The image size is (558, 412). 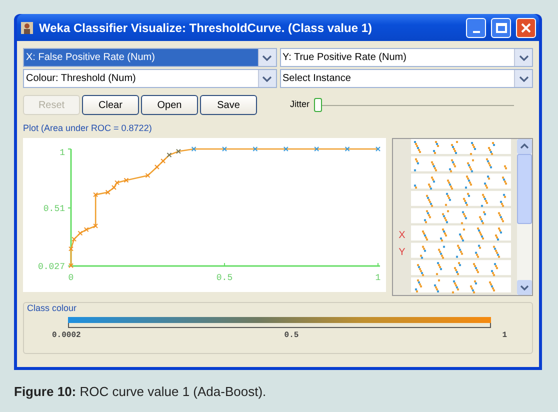 What do you see at coordinates (524, 146) in the screenshot?
I see `scroll-up-icon` at bounding box center [524, 146].